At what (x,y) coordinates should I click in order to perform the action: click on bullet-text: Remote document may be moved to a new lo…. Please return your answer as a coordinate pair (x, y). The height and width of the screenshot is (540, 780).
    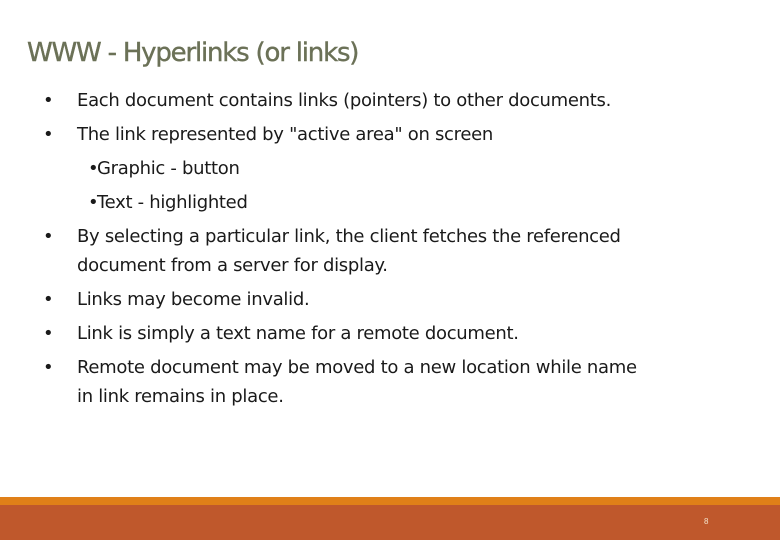
    Looking at the image, I should click on (357, 367).